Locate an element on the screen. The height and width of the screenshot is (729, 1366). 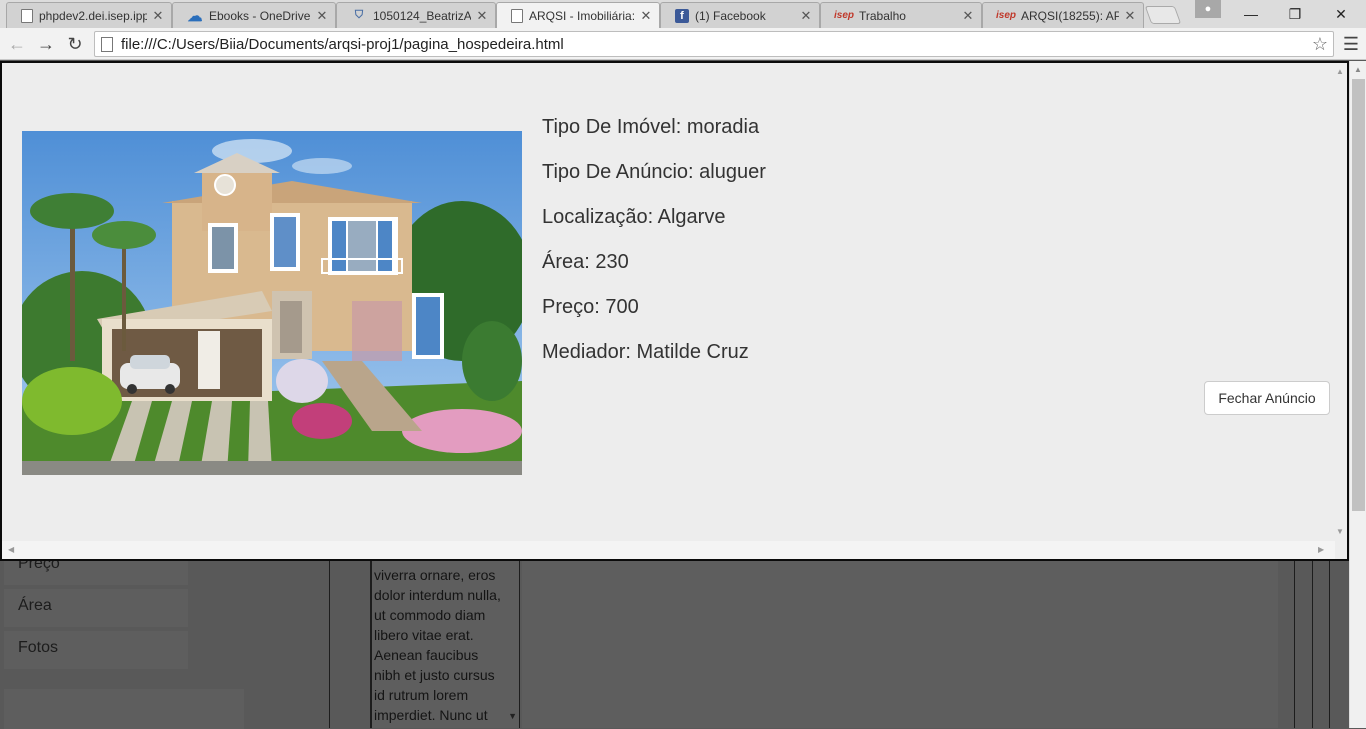
detail-preco: Preço: 700 is located at coordinates (590, 307).